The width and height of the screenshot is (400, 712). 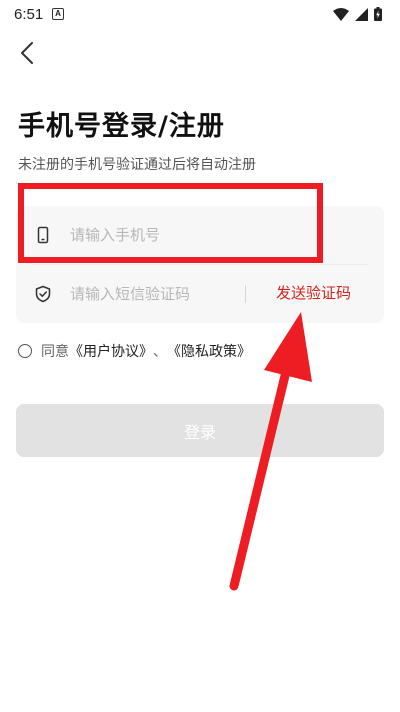 I want to click on status-bar: 6:51 A, so click(x=200, y=15).